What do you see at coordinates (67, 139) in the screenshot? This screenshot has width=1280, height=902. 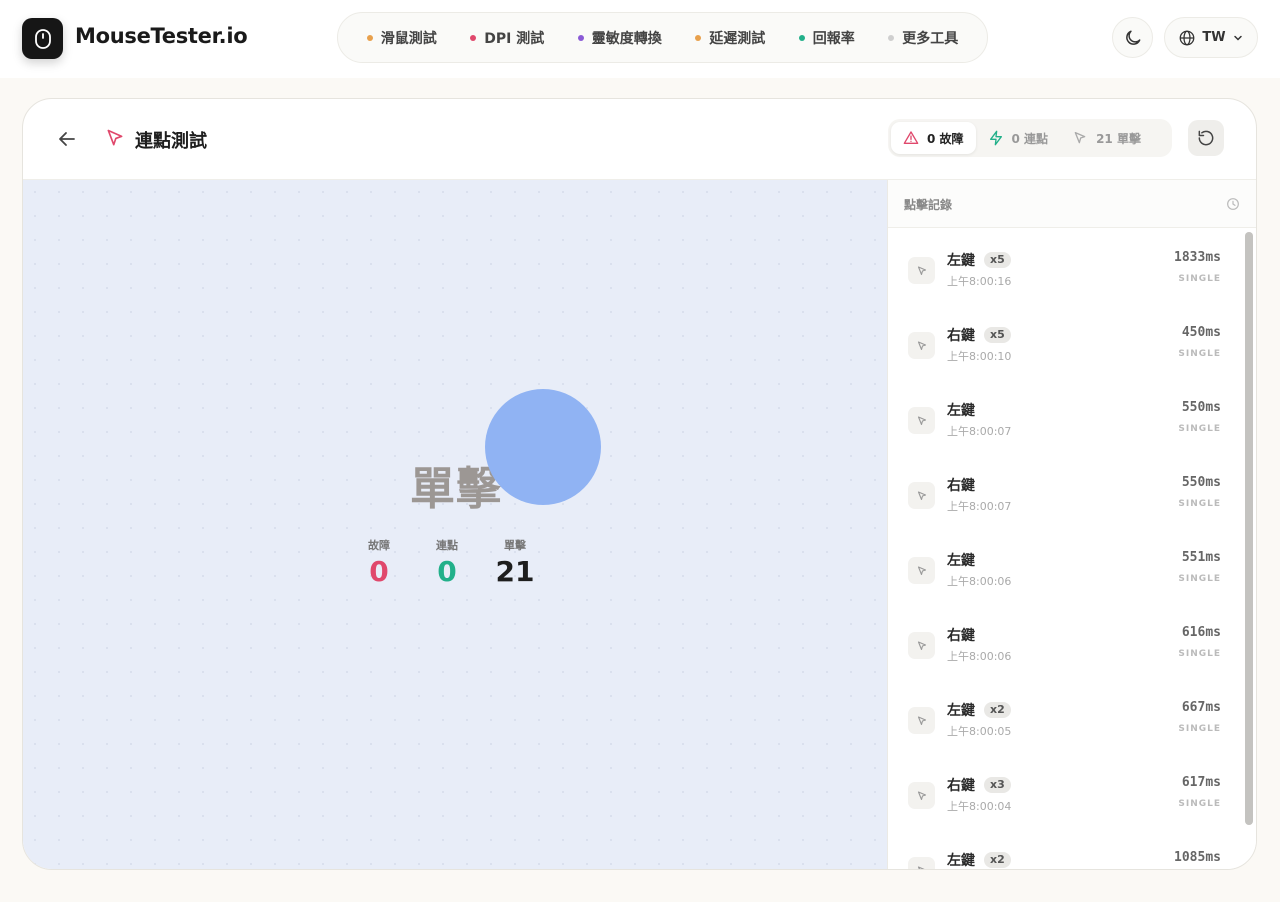 I see `back-arrow-icon` at bounding box center [67, 139].